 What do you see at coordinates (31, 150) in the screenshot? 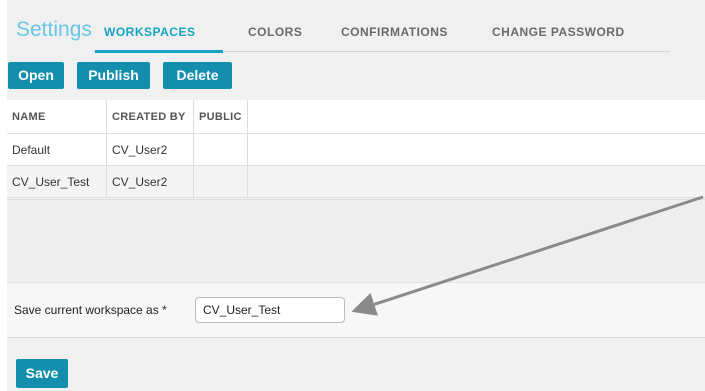
I see `workspace-name-cell: Default` at bounding box center [31, 150].